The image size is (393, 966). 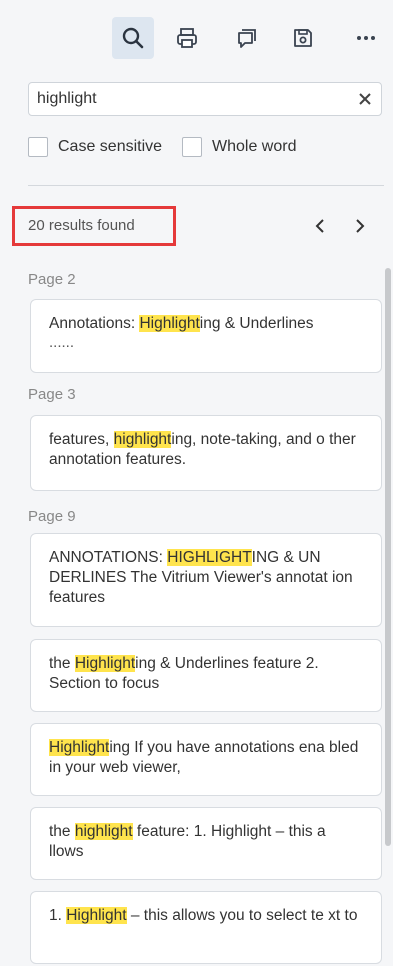 I want to click on page-label: Page 9, so click(x=52, y=516).